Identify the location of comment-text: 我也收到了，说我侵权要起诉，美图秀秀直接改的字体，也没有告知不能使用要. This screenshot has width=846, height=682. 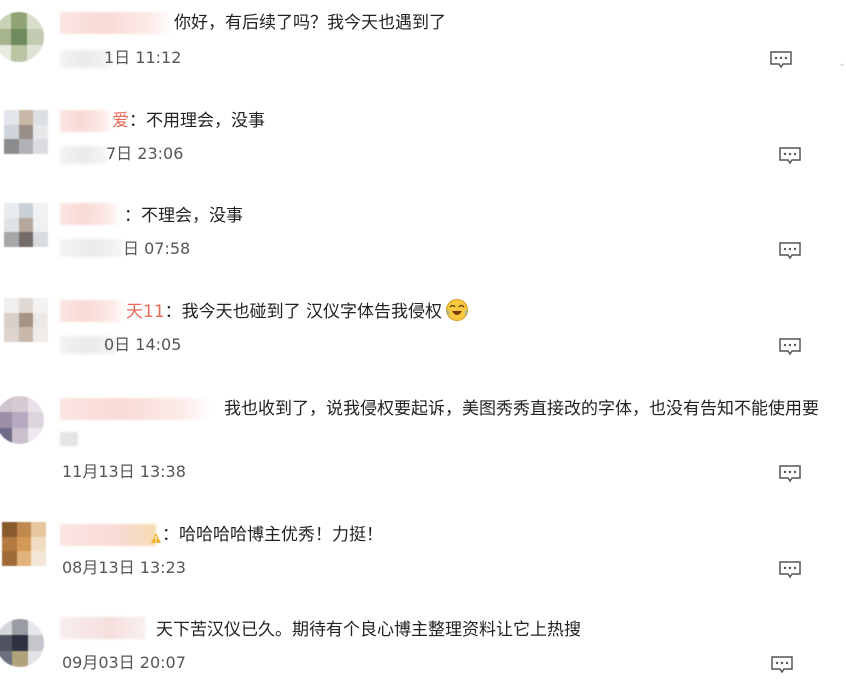
(521, 409).